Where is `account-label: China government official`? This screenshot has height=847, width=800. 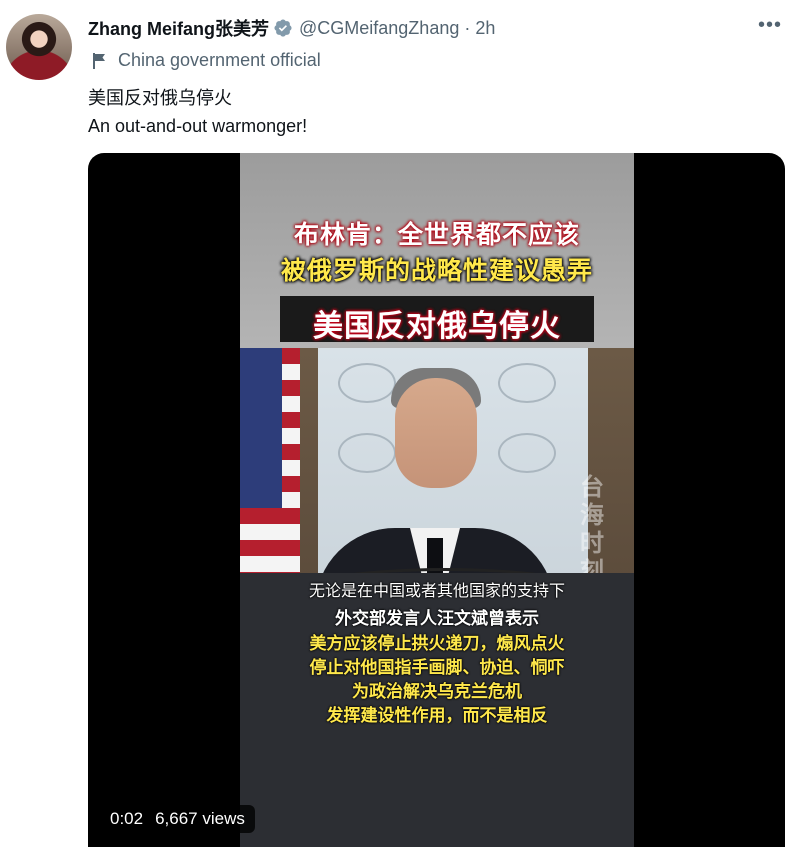
account-label: China government official is located at coordinates (206, 60).